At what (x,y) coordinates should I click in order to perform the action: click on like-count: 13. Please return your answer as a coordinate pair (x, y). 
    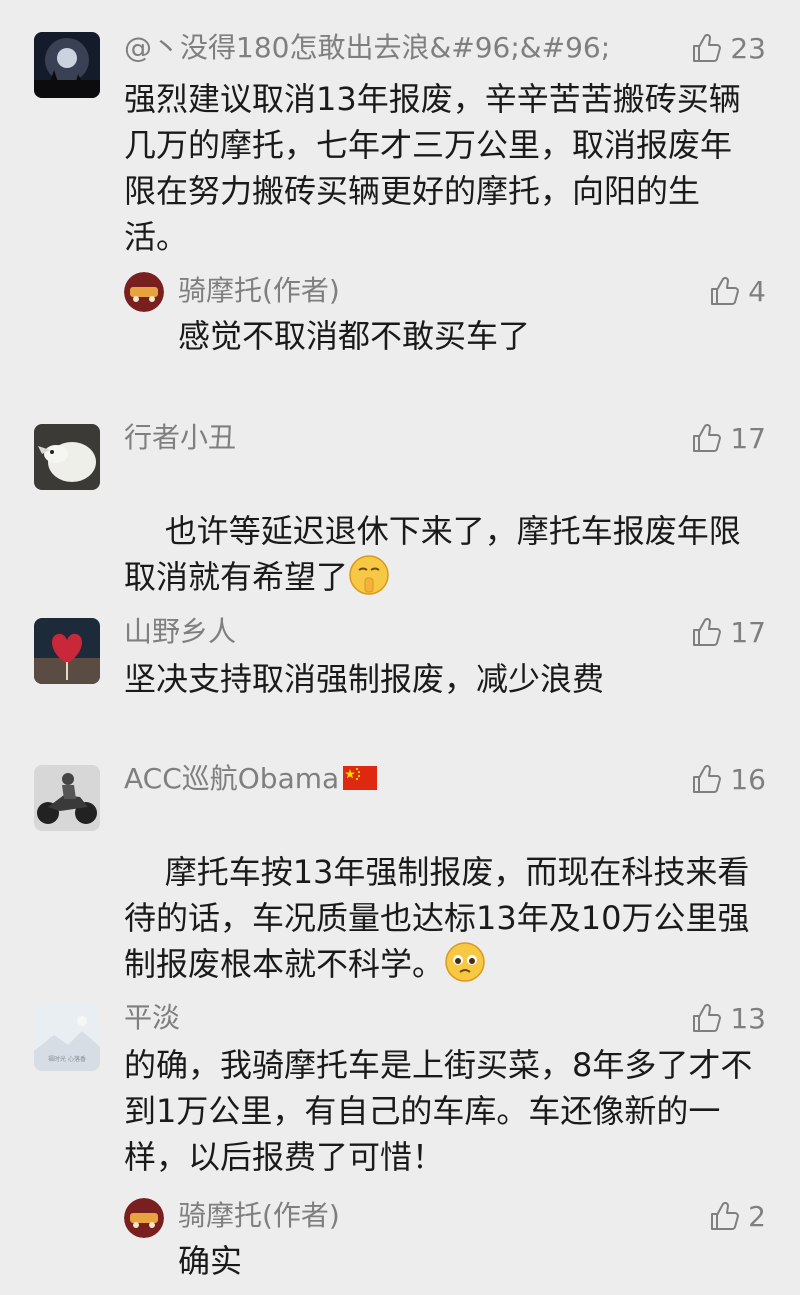
    Looking at the image, I should click on (748, 1018).